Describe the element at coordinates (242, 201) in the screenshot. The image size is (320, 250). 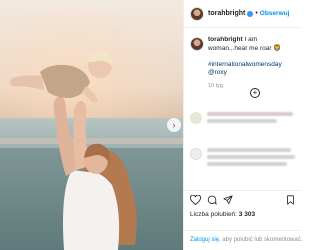
I see `action-icons` at that location.